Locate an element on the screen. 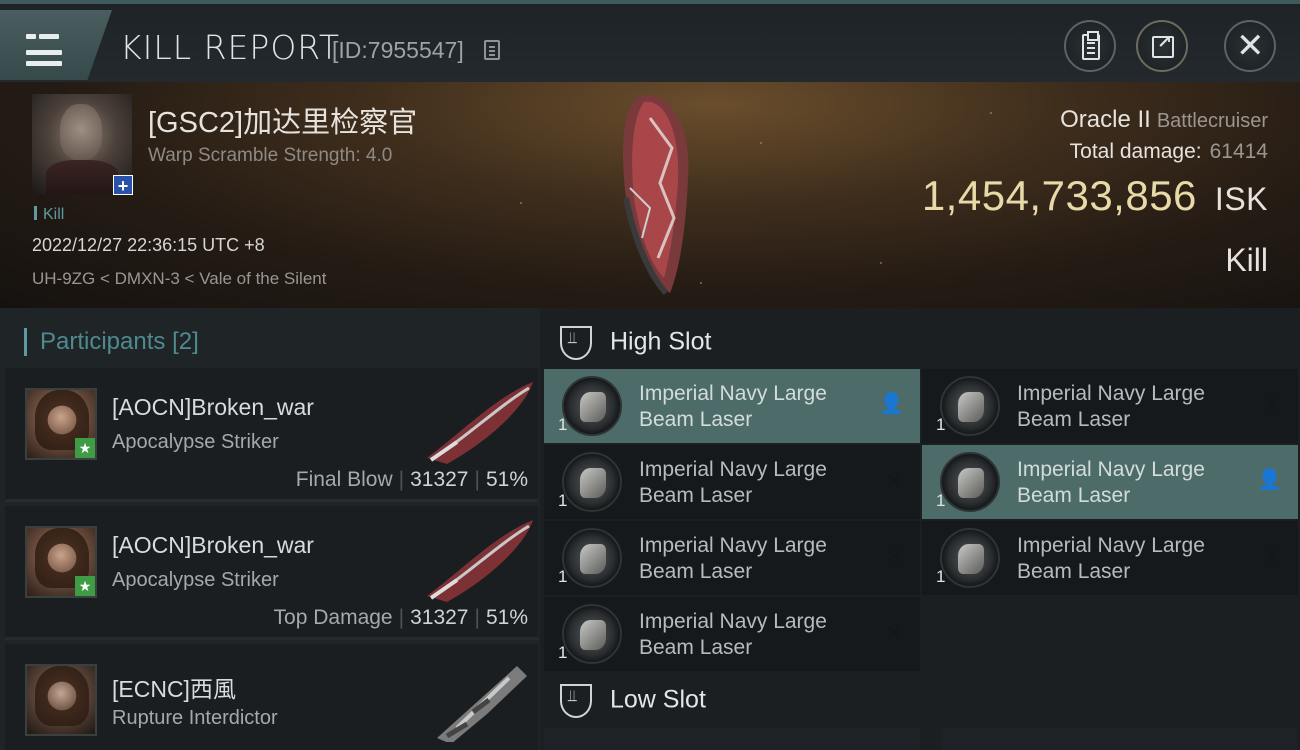 This screenshot has height=750, width=1300. participants-count: [2] is located at coordinates (185, 341).